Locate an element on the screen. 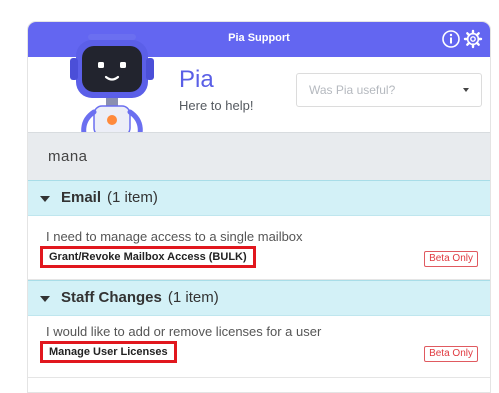 This screenshot has width=499, height=393. group-title: Email is located at coordinates (81, 197).